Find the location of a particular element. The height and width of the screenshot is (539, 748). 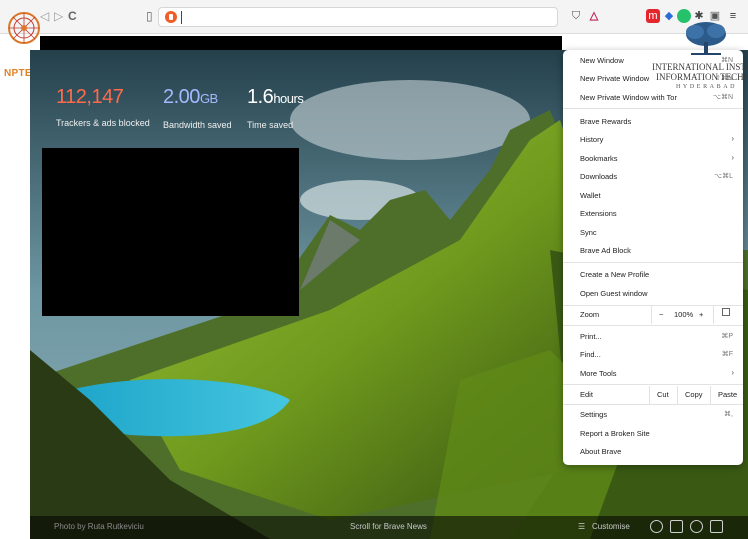

menu-sync: Sync is located at coordinates (653, 233).